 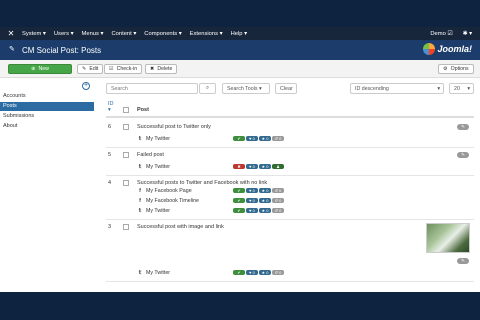 I want to click on joomla-logo-icon: ✕, so click(x=11, y=34).